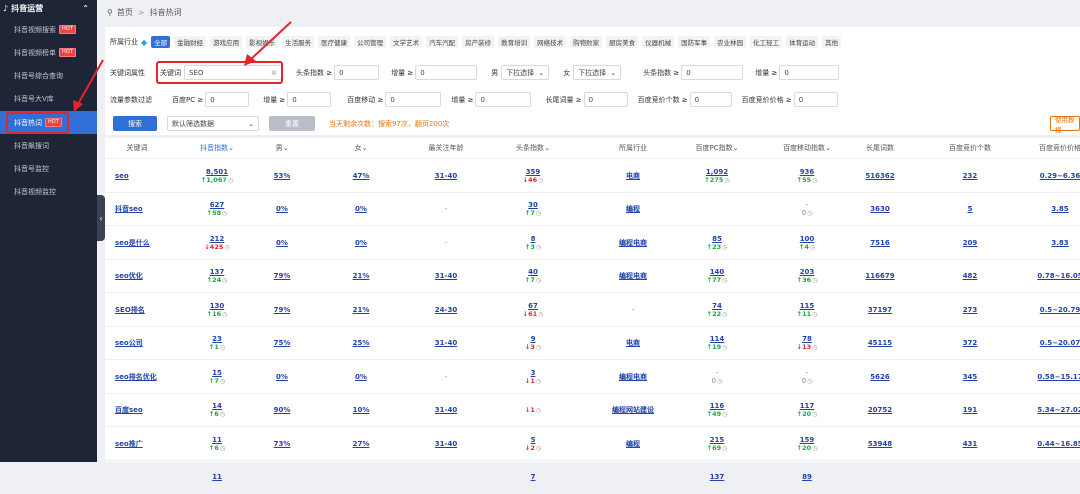 This screenshot has height=494, width=1080. Describe the element at coordinates (533, 205) in the screenshot. I see `toutiao-index-value: 30` at that location.